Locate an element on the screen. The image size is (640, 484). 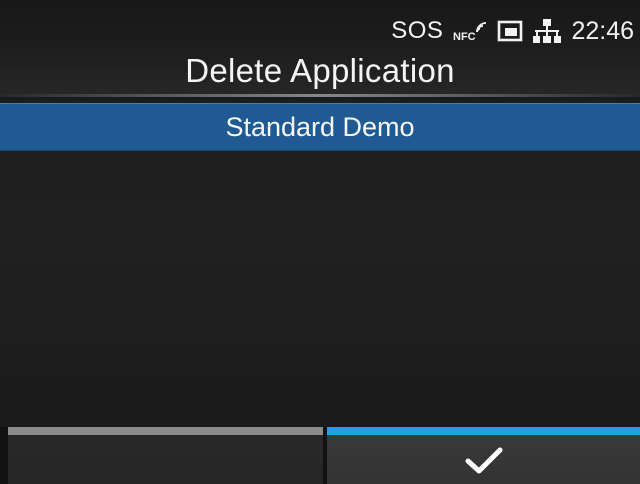
softkey-bar is located at coordinates (320, 455).